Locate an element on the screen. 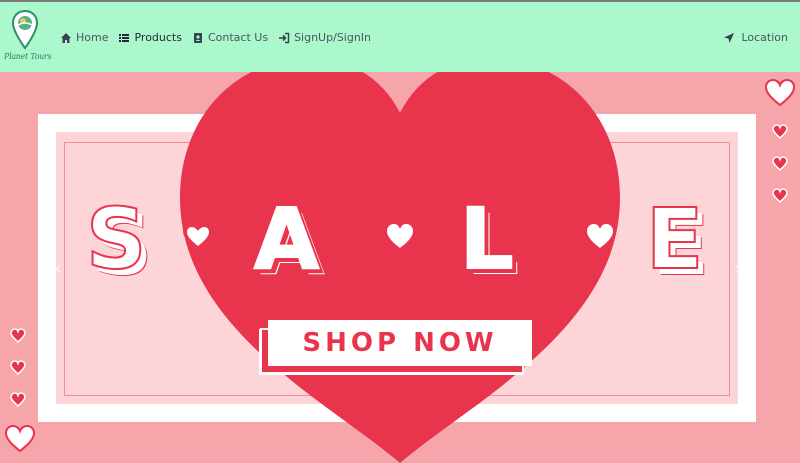 This screenshot has height=463, width=800. nav-item-signup-signin: SignUp/SignIn is located at coordinates (324, 37).